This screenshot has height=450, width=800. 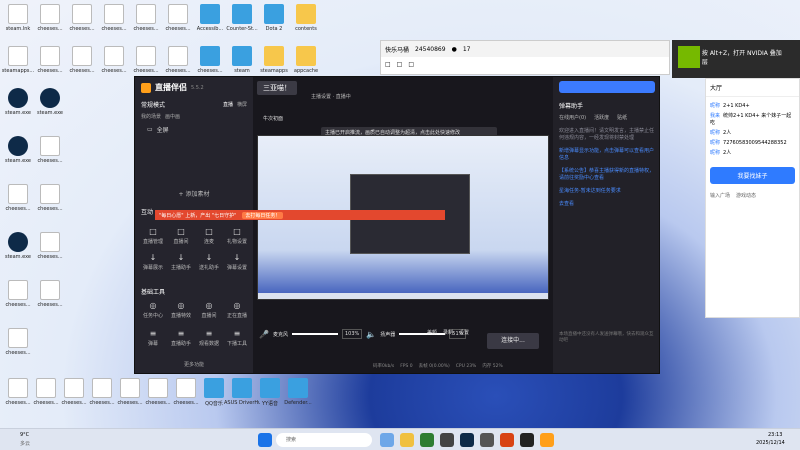 What do you see at coordinates (209, 338) in the screenshot?
I see `tool-button: ≡ 观看数据` at bounding box center [209, 338].